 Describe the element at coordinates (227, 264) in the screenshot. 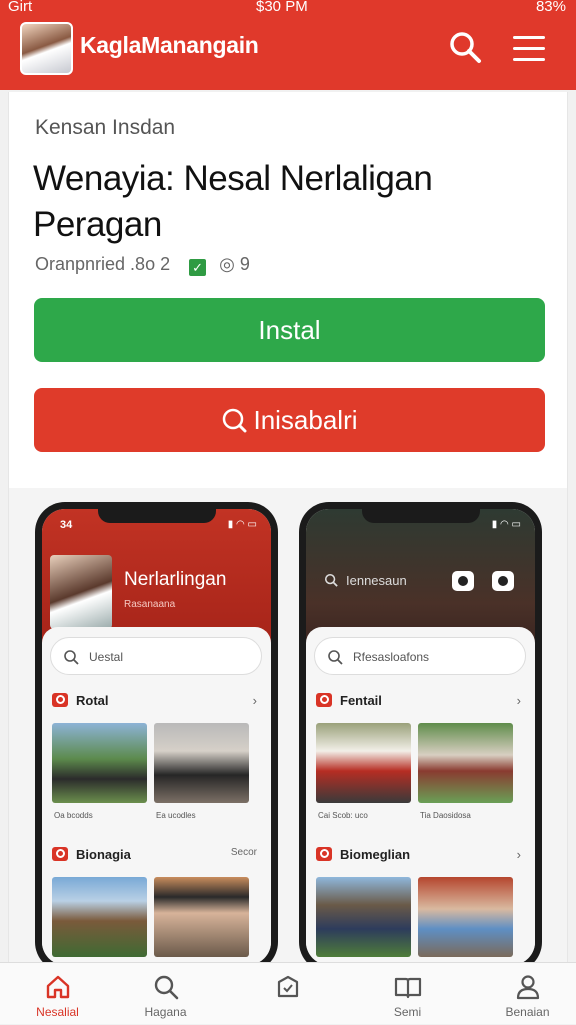

I see `rating-icon: ◎` at that location.